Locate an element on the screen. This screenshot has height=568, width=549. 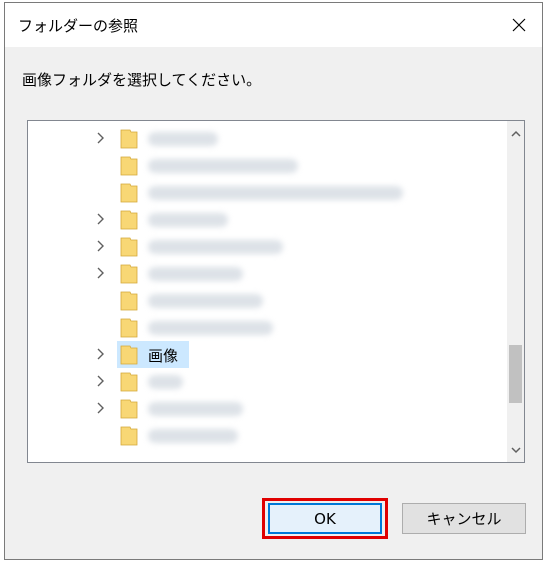
tree-item-selected: 画像 is located at coordinates (260, 354).